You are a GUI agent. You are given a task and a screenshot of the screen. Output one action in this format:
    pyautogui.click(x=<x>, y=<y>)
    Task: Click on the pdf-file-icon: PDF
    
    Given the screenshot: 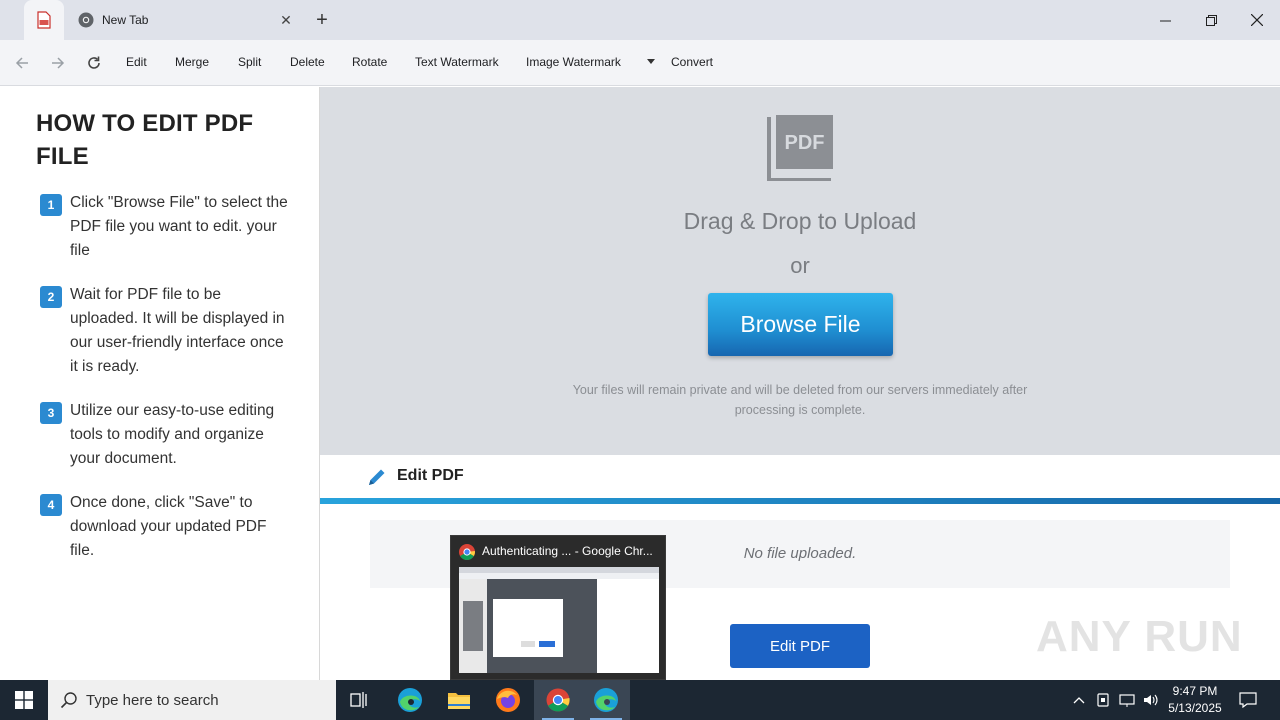 What is the action you would take?
    pyautogui.click(x=800, y=148)
    